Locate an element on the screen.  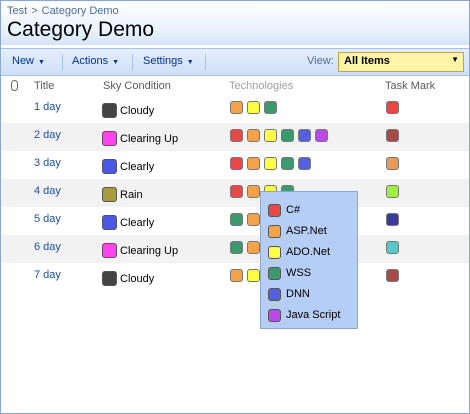
technology-option: DNN is located at coordinates (311, 295).